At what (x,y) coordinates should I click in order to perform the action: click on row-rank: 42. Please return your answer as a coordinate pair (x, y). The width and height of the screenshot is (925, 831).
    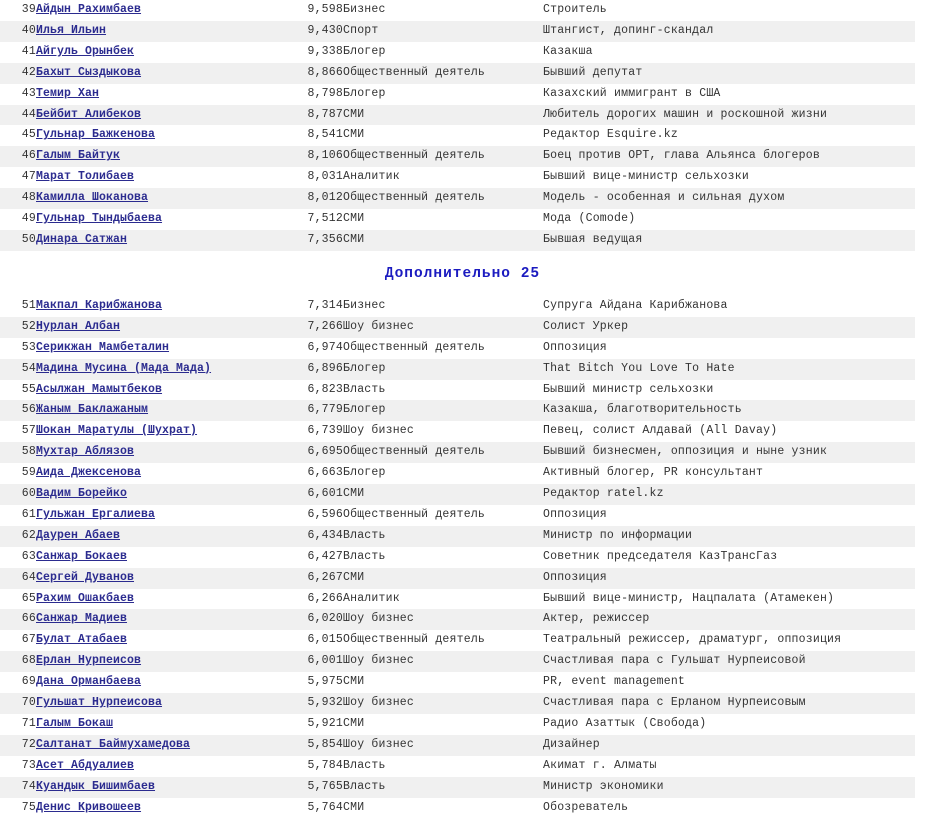
    Looking at the image, I should click on (28, 72).